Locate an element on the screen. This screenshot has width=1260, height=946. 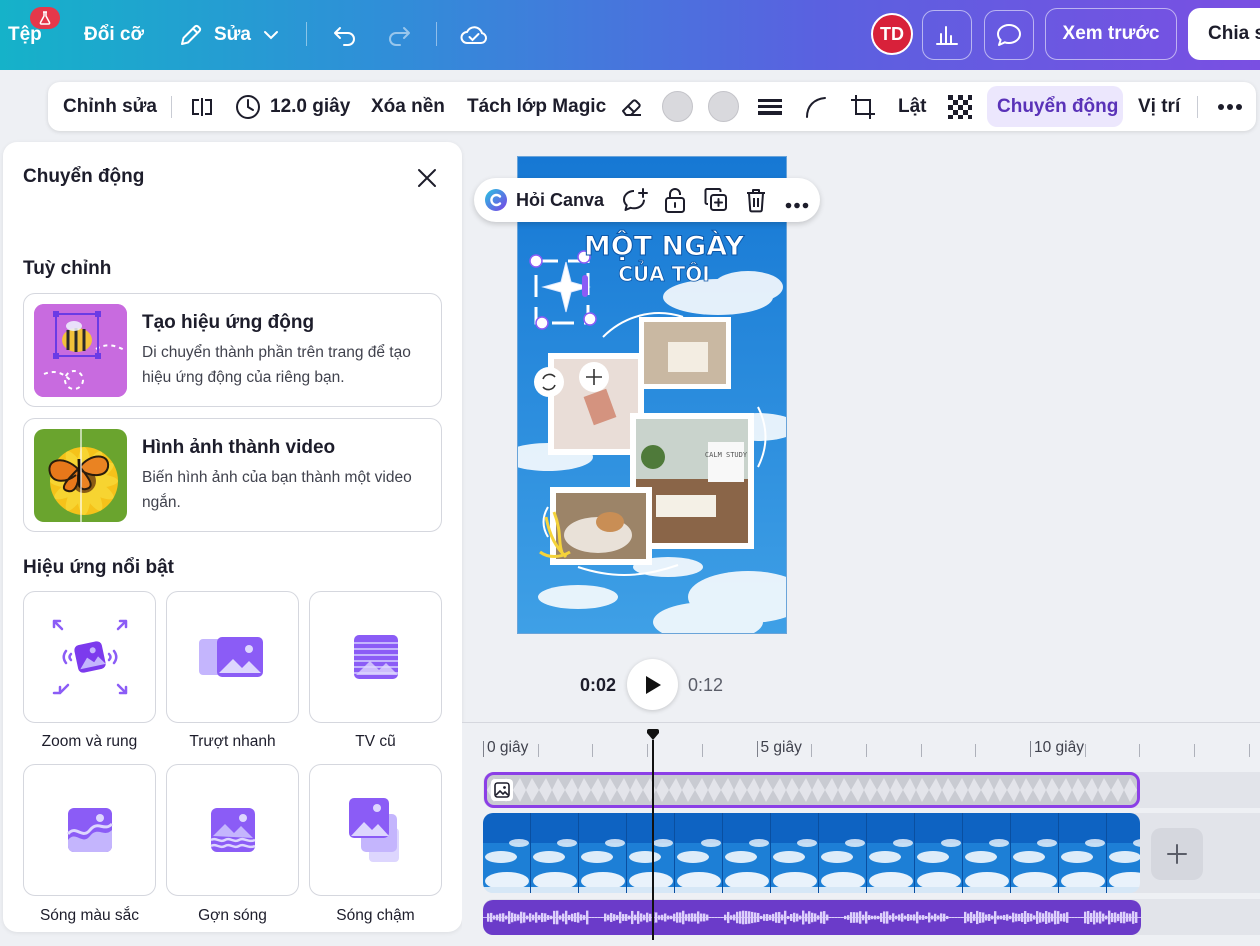
comment-icon is located at coordinates (1009, 35).